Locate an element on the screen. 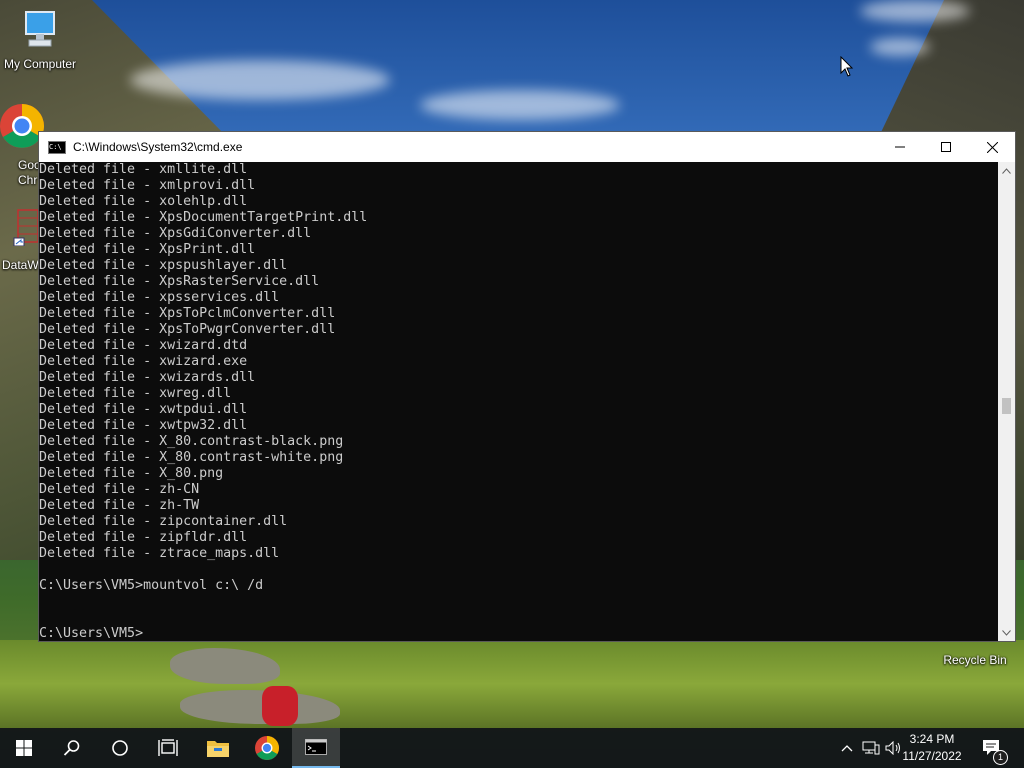  folder-icon is located at coordinates (218, 749).